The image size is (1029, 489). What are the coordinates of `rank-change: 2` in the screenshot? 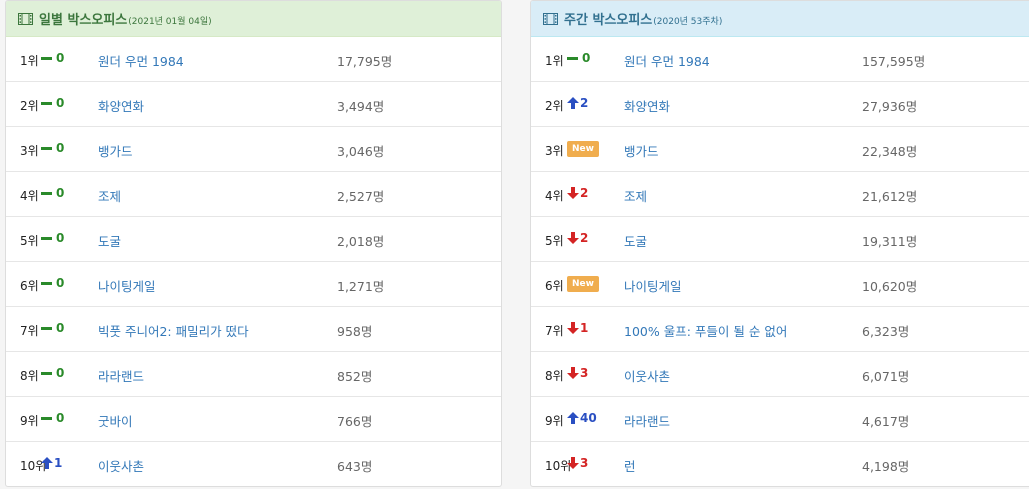 It's located at (577, 103).